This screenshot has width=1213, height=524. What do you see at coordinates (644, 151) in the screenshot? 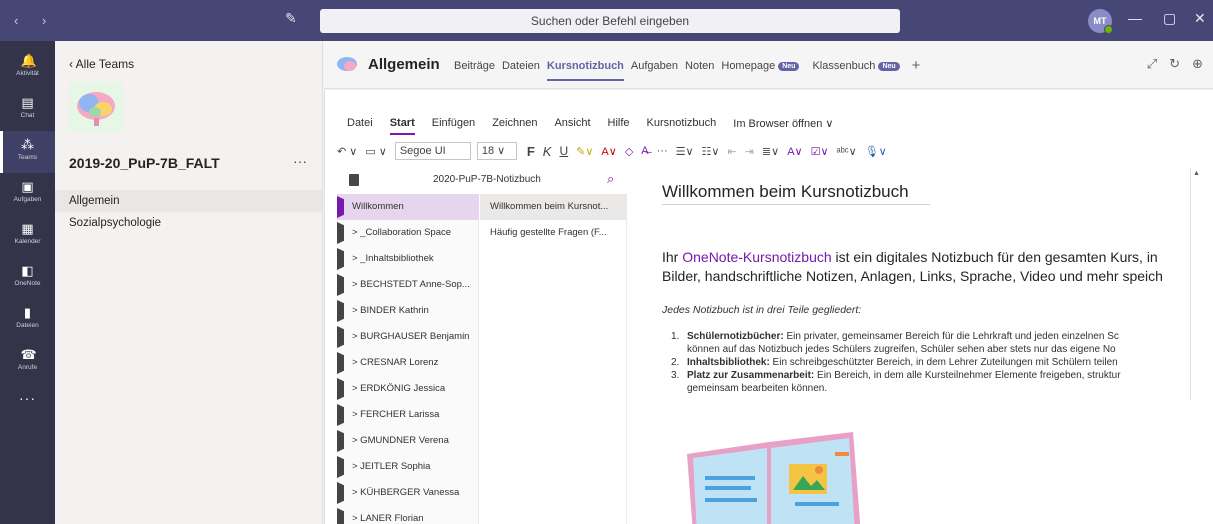
I see `styles-icon: A̶` at bounding box center [644, 151].